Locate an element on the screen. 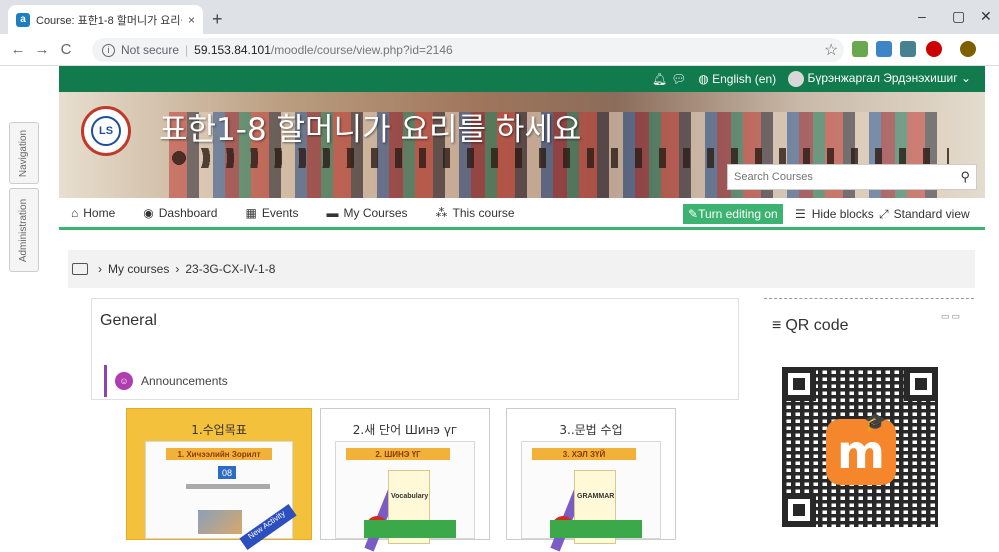 The height and width of the screenshot is (552, 999). expand-icon: ⤢ is located at coordinates (884, 214).